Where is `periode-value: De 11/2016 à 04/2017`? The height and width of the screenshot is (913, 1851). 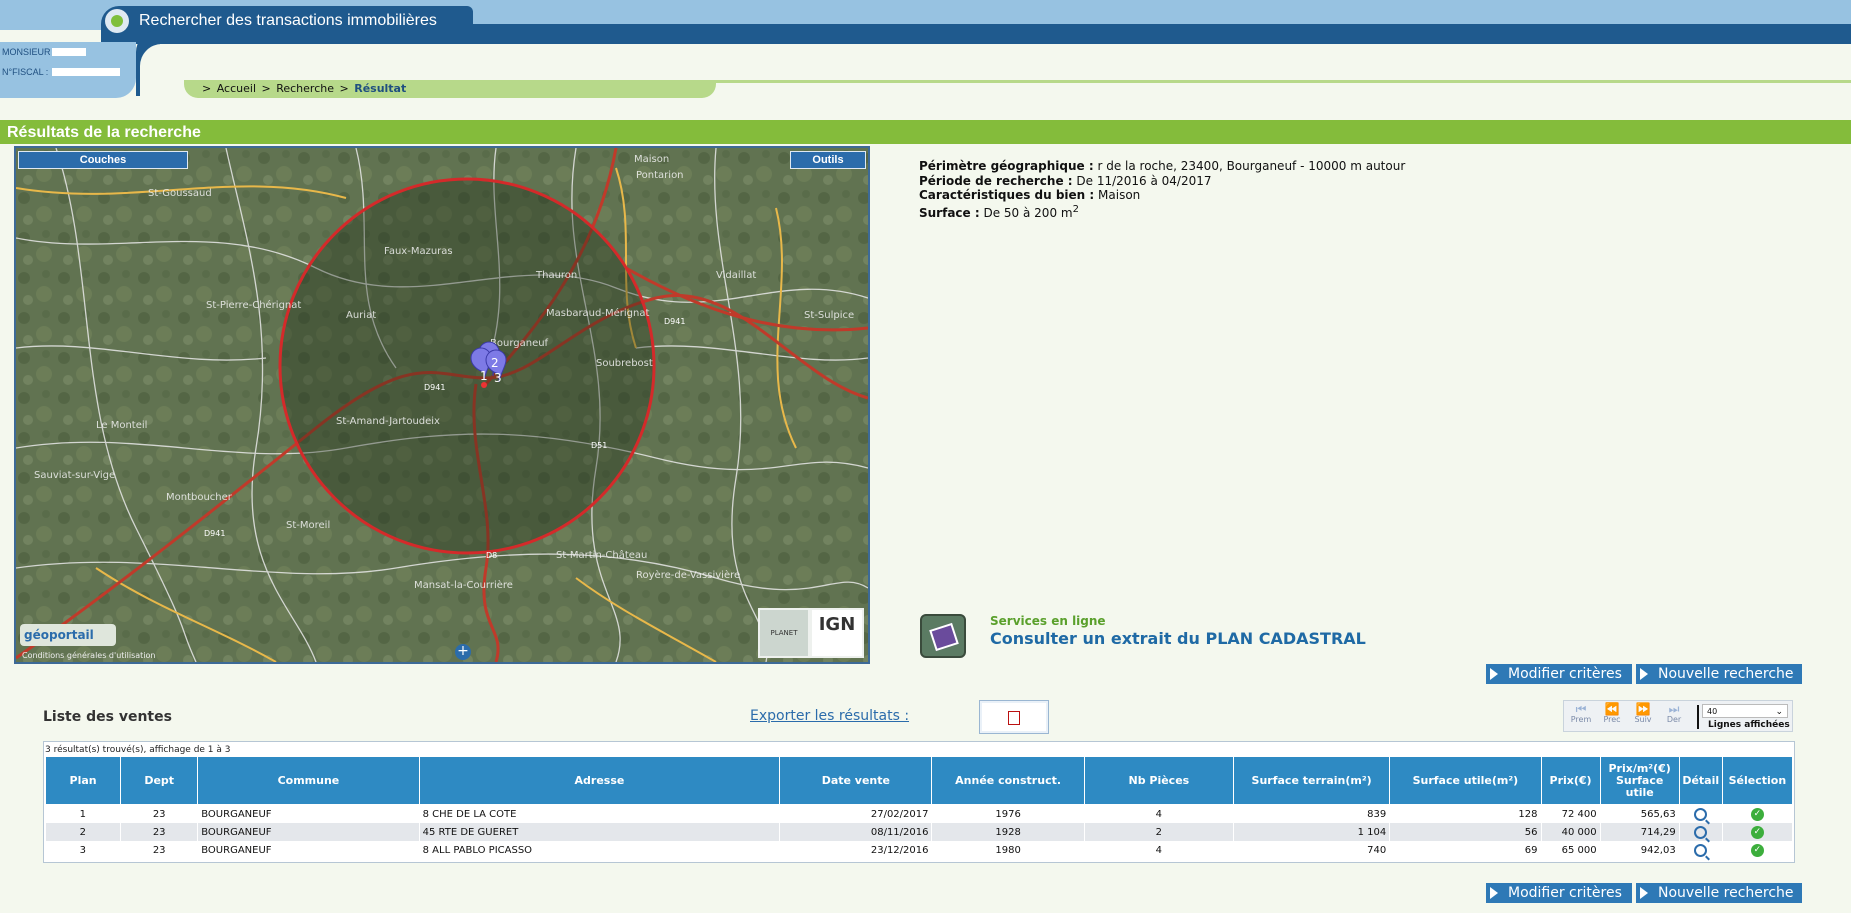 periode-value: De 11/2016 à 04/2017 is located at coordinates (1144, 180).